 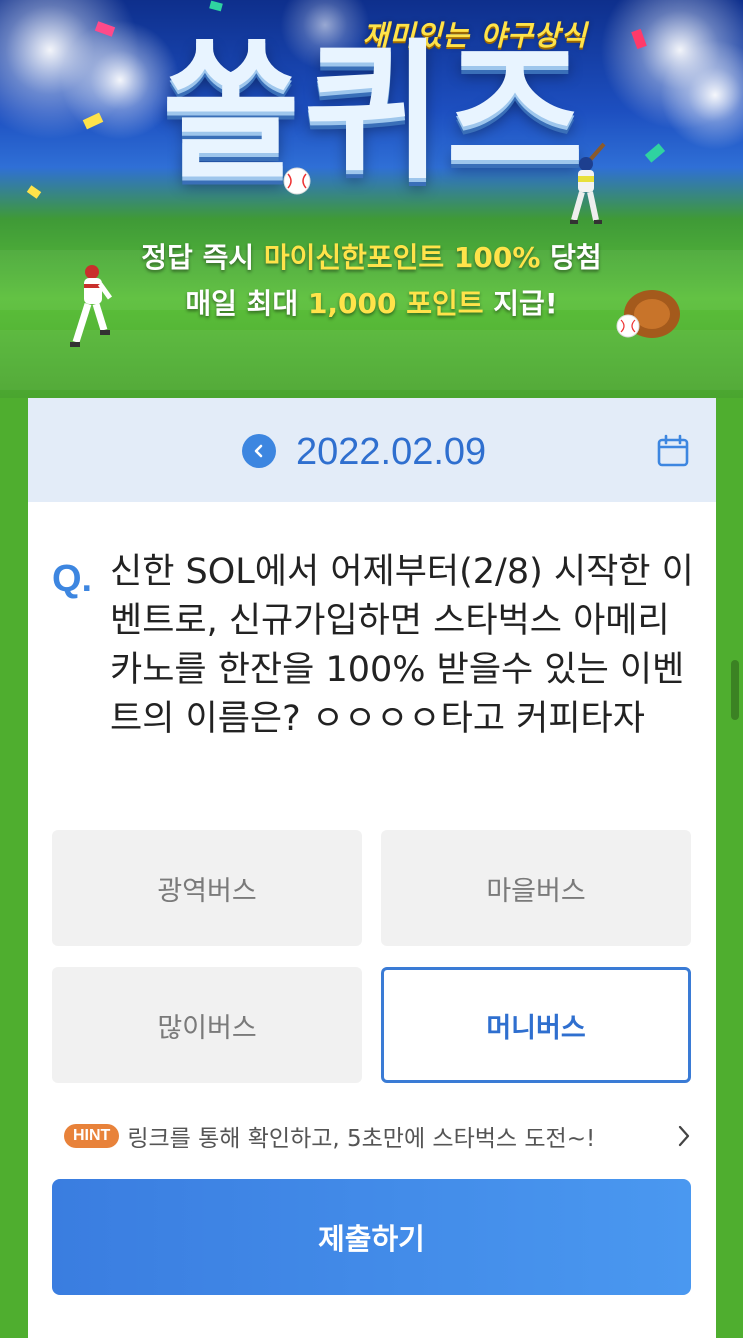 I want to click on promo-line-2-pre: 매일 최대, so click(x=246, y=303).